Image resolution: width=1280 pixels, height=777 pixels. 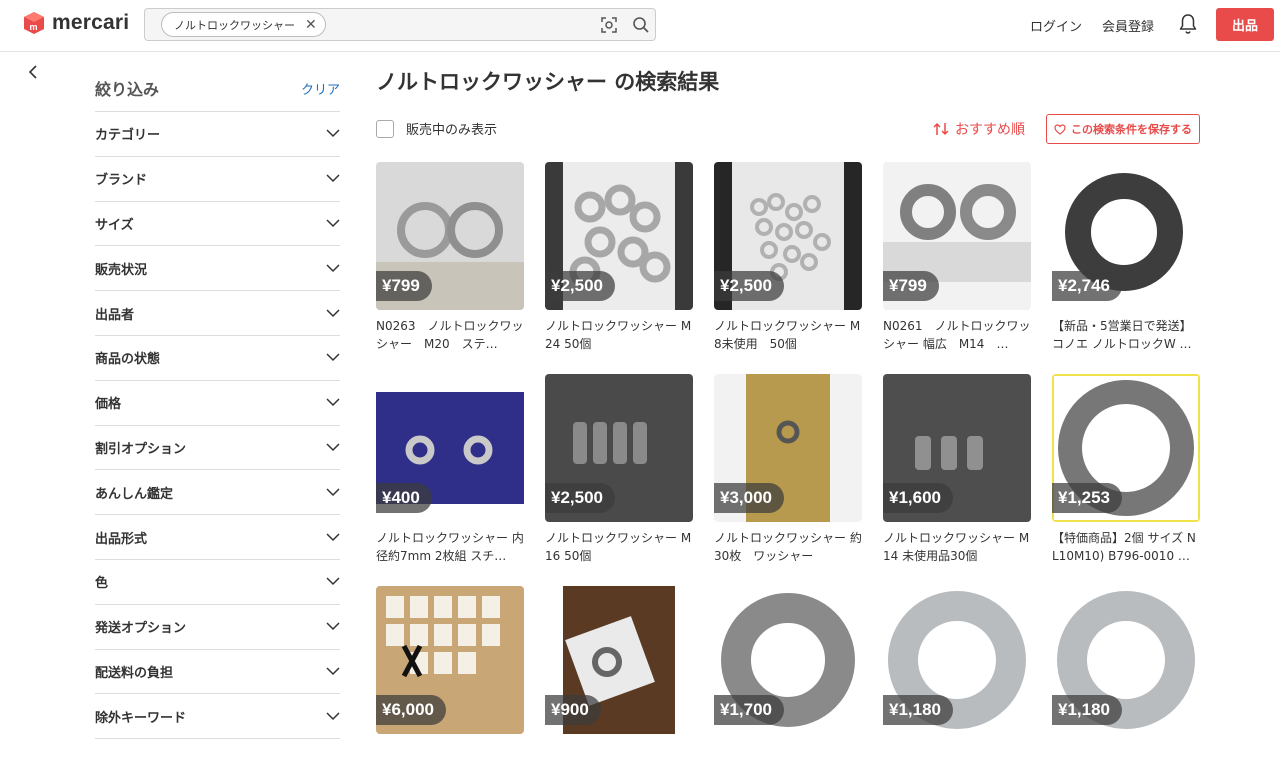 I want to click on sell-button: 出品, so click(x=1245, y=24).